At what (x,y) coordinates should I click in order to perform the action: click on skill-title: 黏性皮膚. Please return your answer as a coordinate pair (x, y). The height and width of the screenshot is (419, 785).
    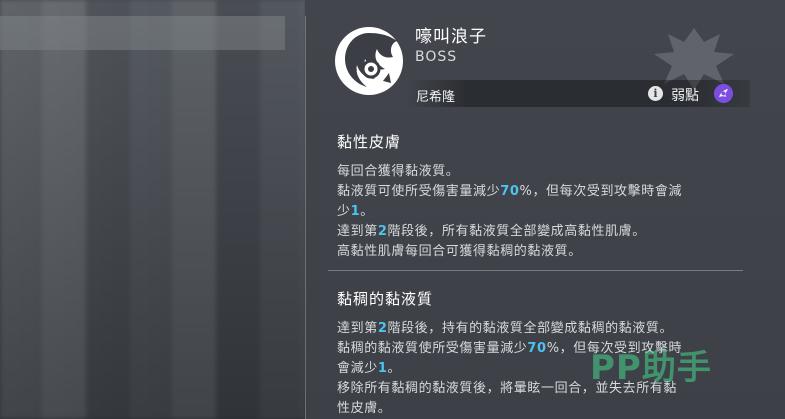
    Looking at the image, I should click on (369, 142).